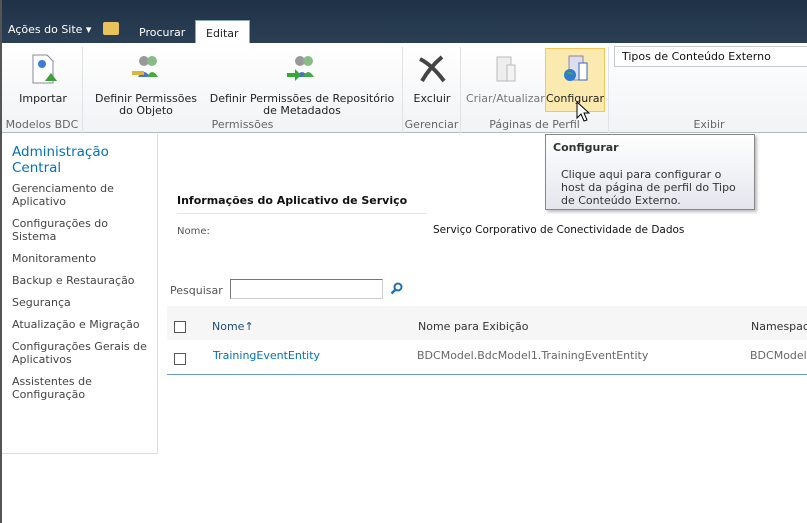 Image resolution: width=807 pixels, height=523 pixels. Describe the element at coordinates (79, 388) in the screenshot. I see `sidebar-item: Assistentes de Configuração` at that location.